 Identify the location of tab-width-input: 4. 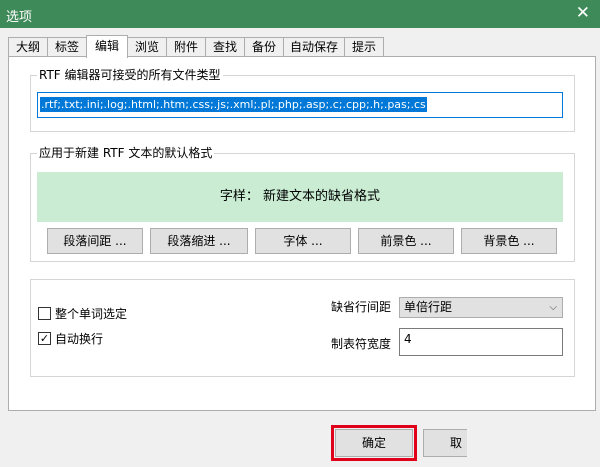
(481, 342).